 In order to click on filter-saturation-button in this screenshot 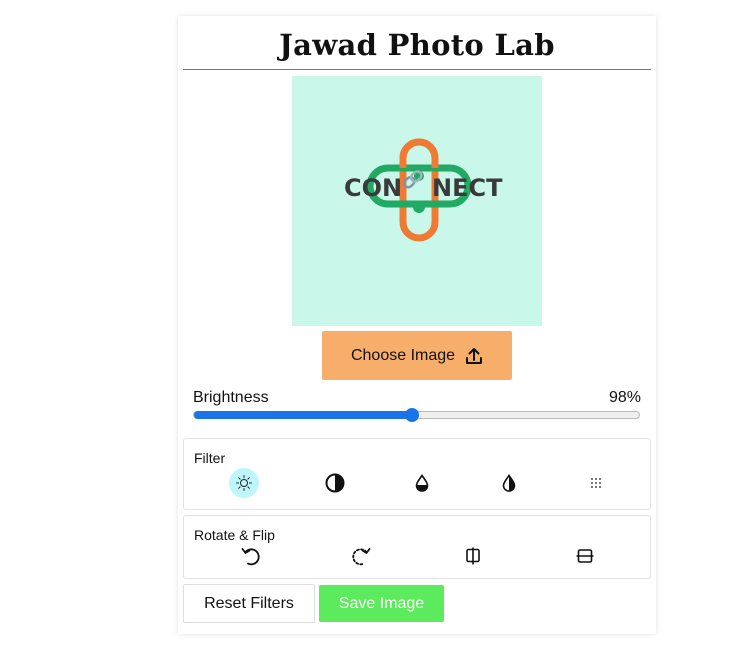, I will do `click(422, 483)`.